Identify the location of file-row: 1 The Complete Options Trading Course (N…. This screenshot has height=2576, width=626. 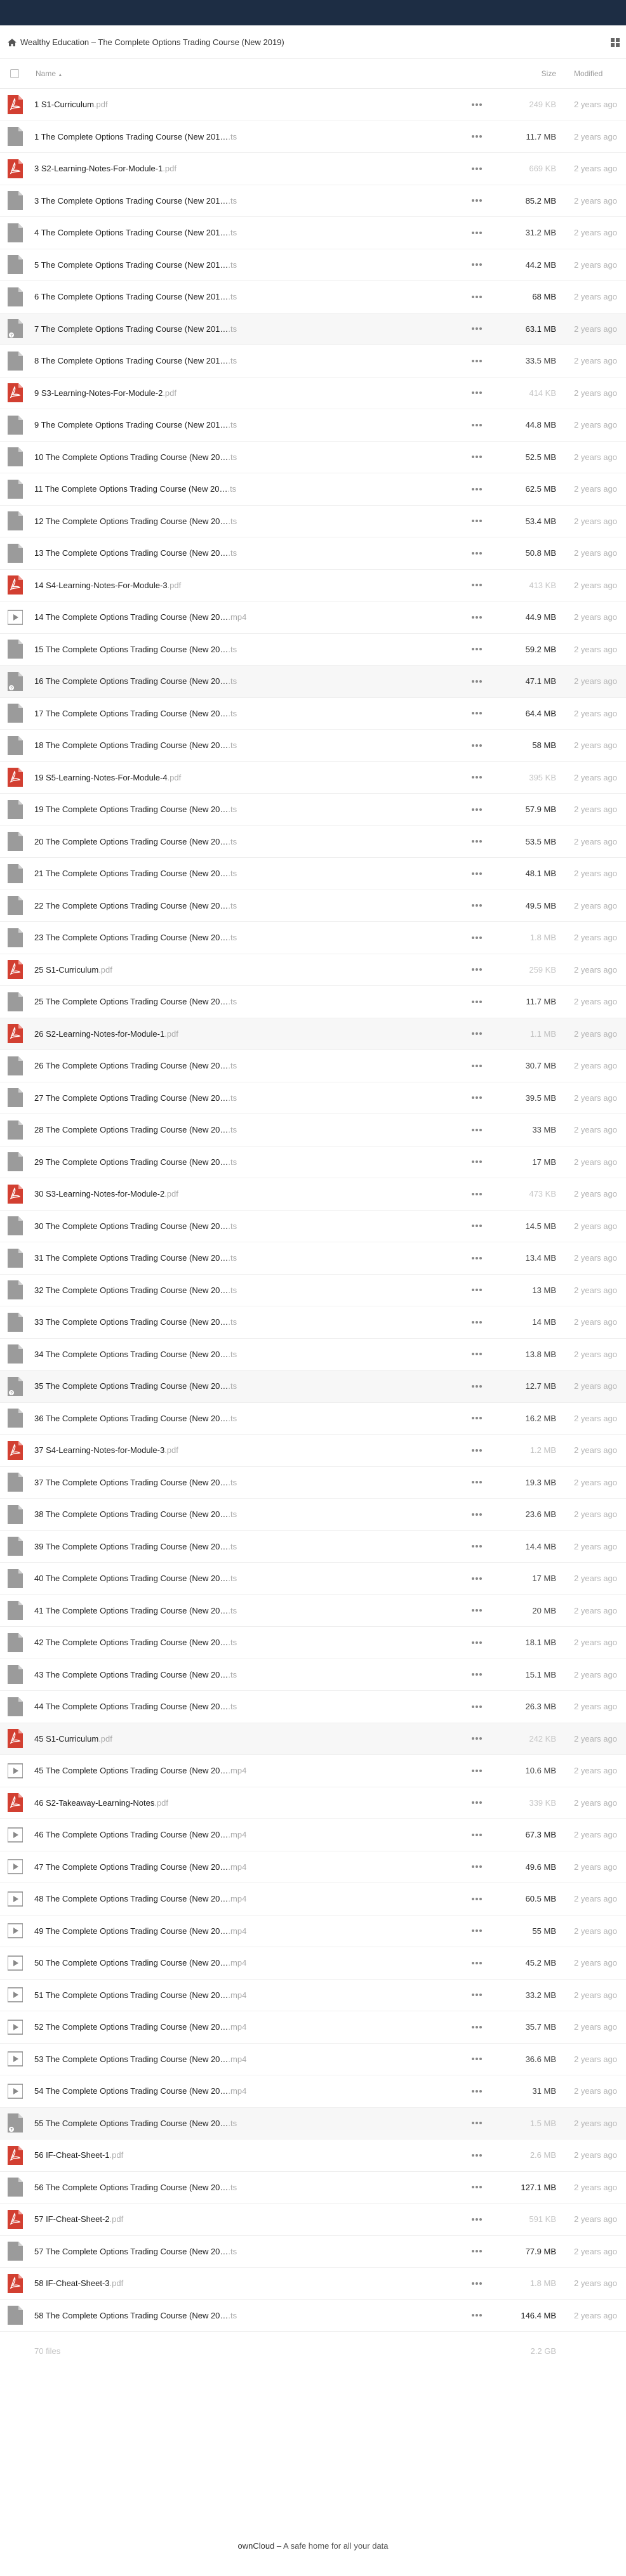
(313, 137).